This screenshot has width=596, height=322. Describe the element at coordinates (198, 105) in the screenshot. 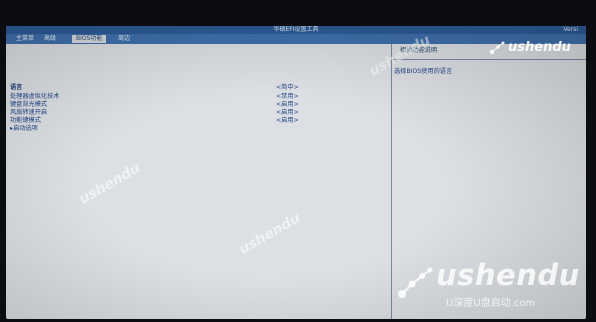

I see `setting-row-keyboard-backlight: 键盘背光模式 <启用>` at that location.